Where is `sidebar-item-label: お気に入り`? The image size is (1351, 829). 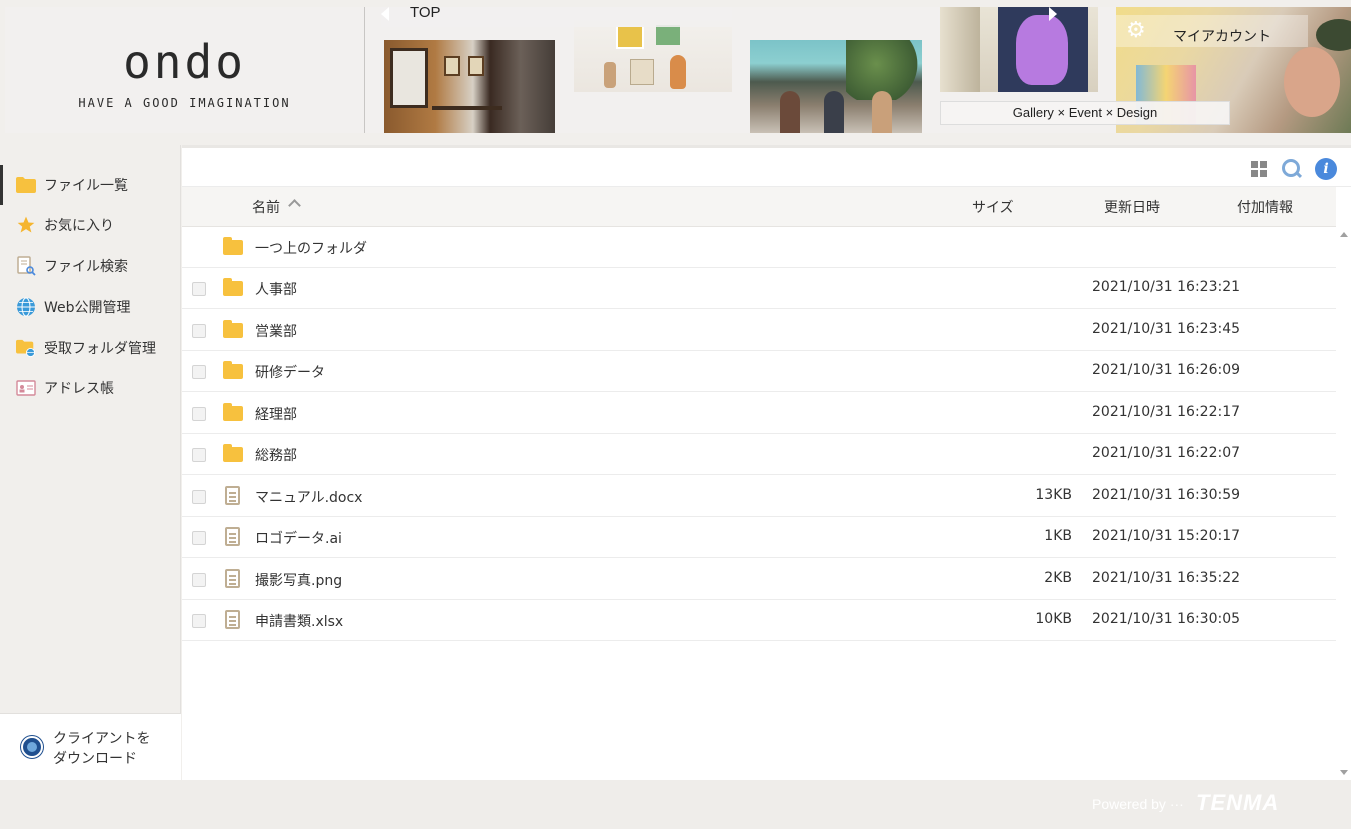
sidebar-item-label: お気に入り is located at coordinates (79, 226).